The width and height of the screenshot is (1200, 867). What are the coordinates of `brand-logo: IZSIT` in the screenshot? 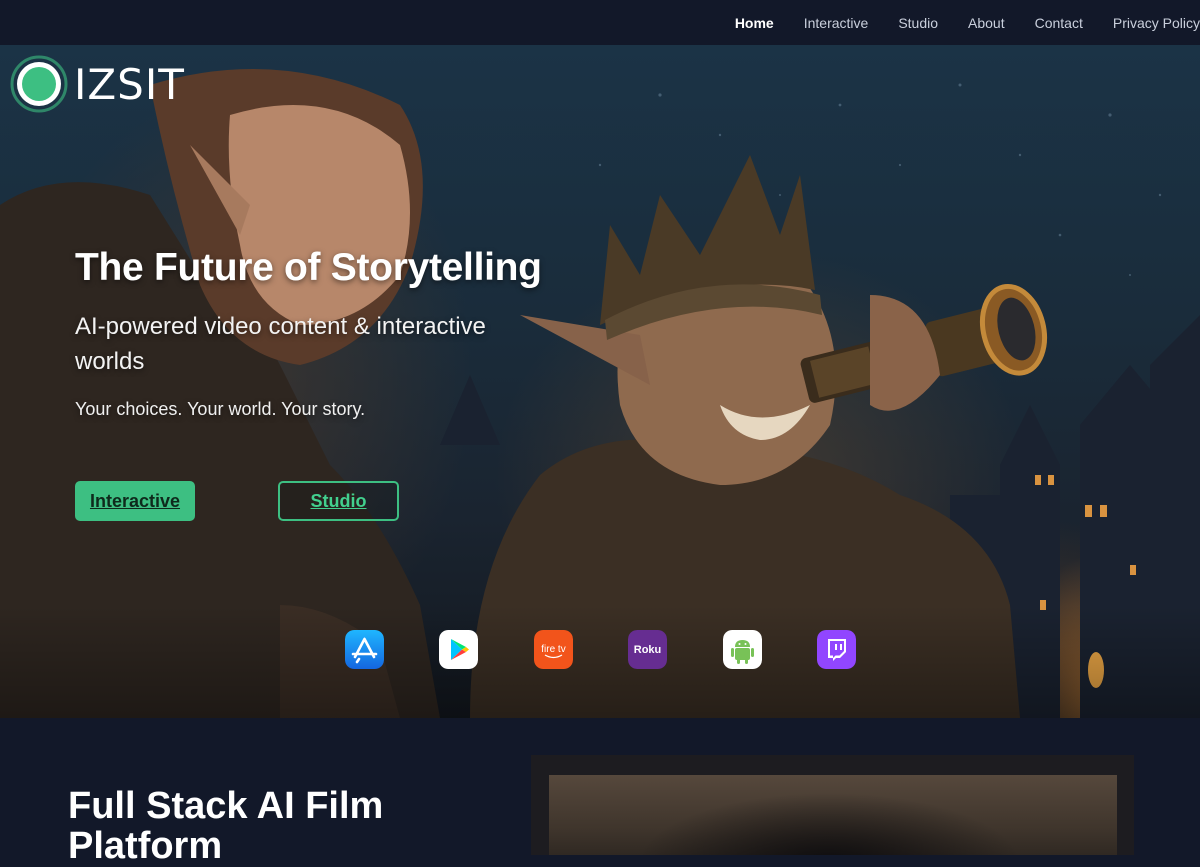 It's located at (97, 84).